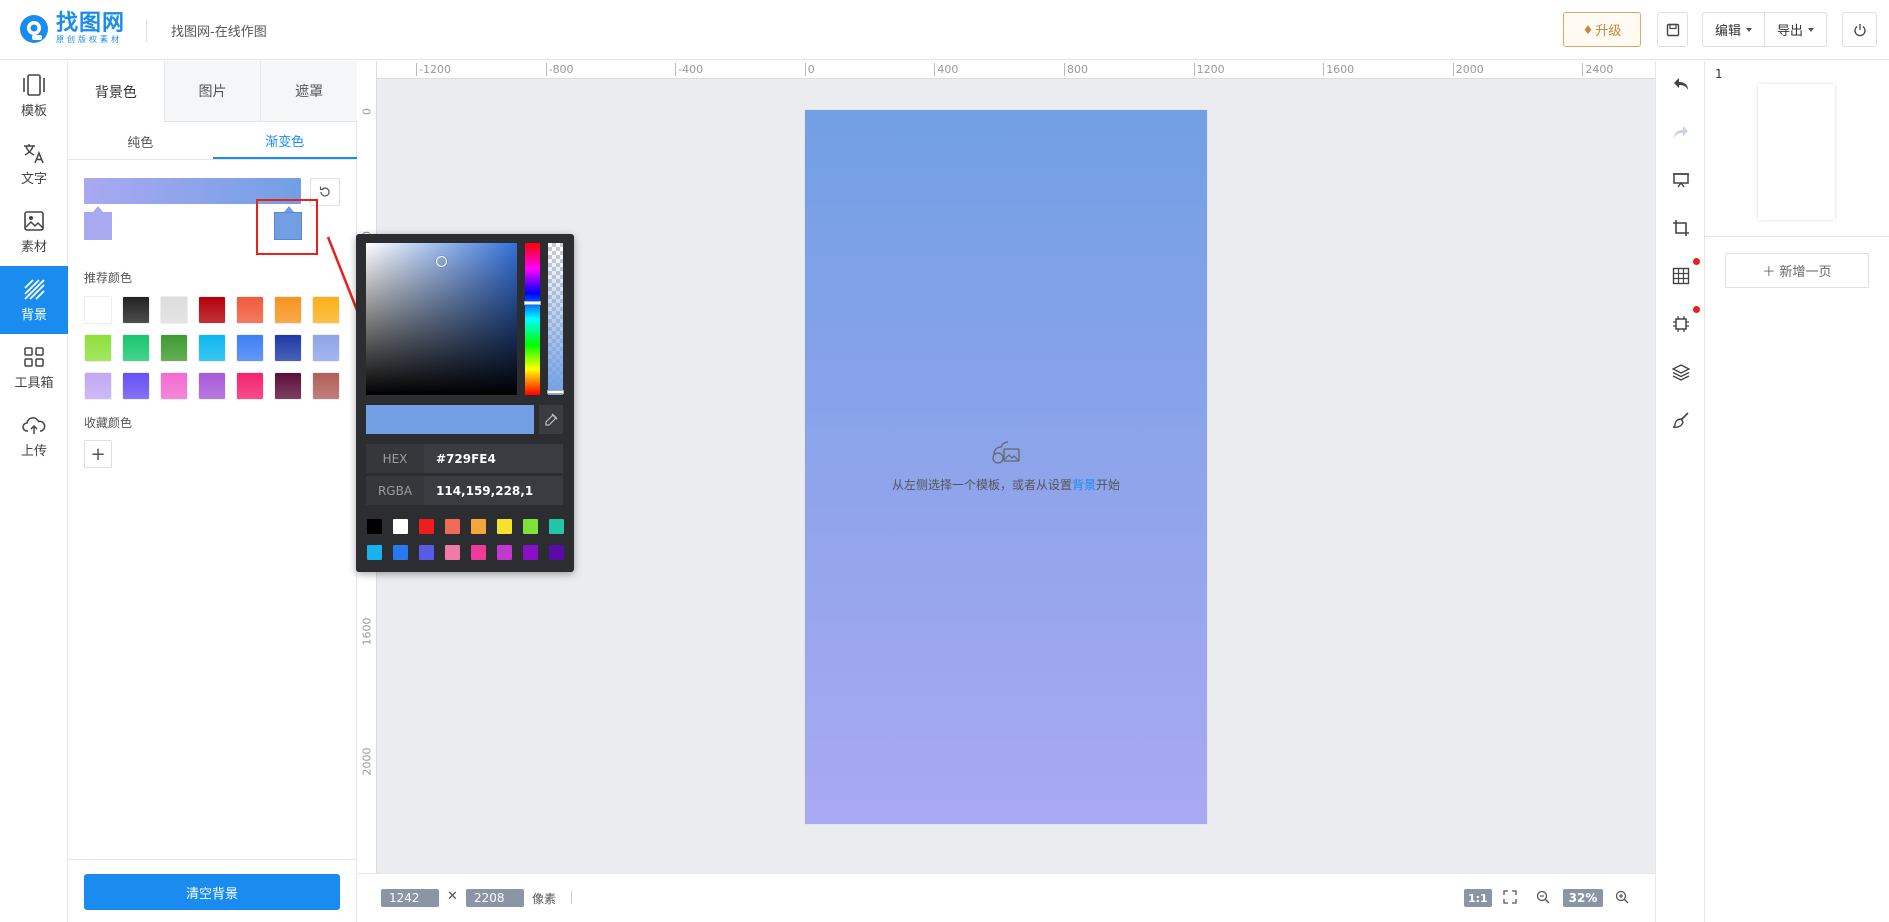  Describe the element at coordinates (1478, 898) in the screenshot. I see `actual-size-button: 1:1` at that location.